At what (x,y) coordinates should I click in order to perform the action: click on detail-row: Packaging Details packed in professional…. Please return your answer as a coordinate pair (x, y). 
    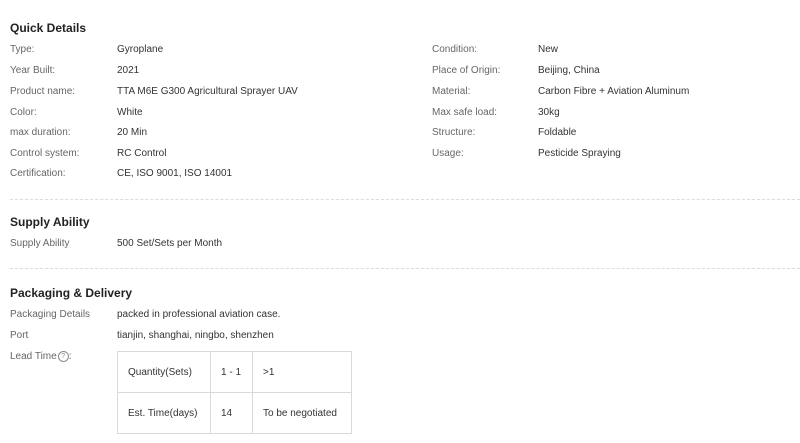
    Looking at the image, I should click on (400, 315).